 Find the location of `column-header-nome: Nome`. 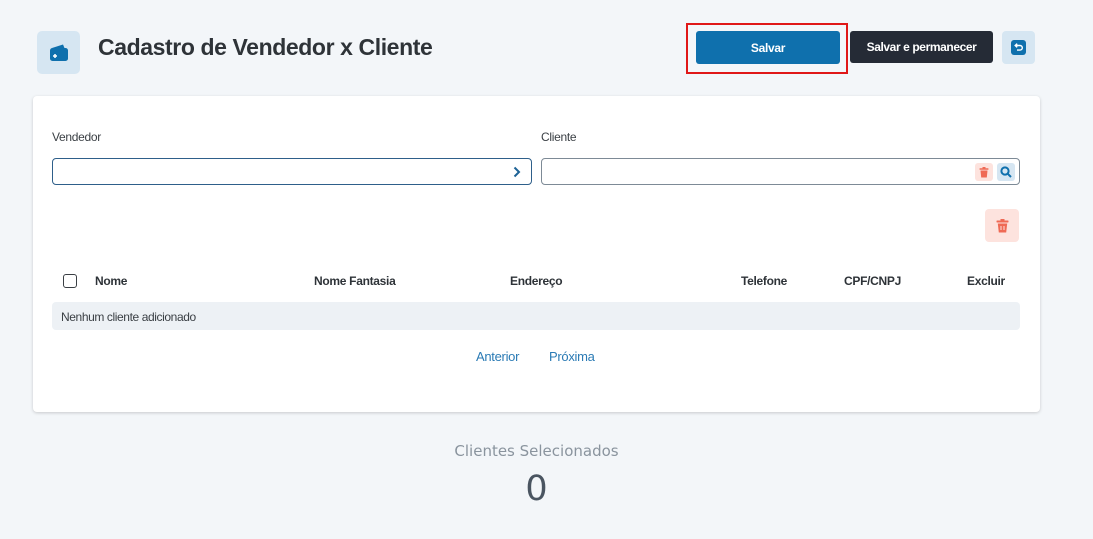

column-header-nome: Nome is located at coordinates (111, 281).